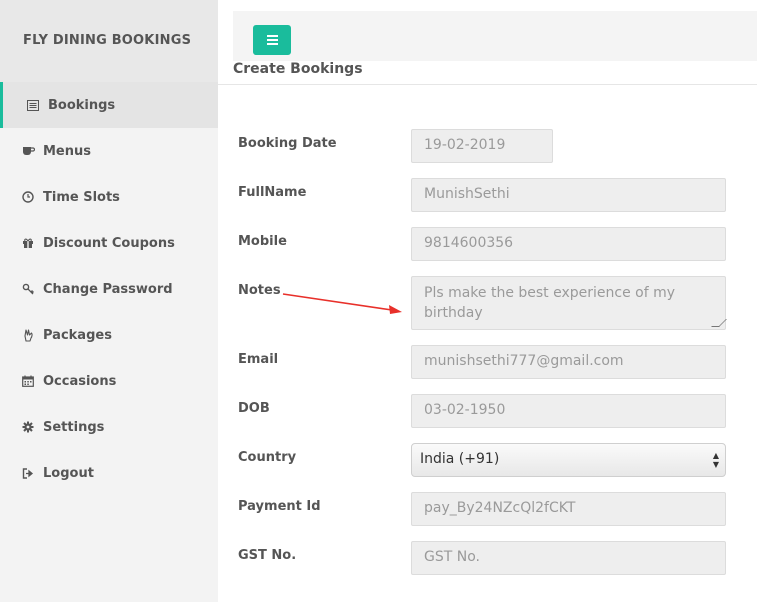 The height and width of the screenshot is (602, 757). I want to click on sidebar-item-label: Menus, so click(67, 151).